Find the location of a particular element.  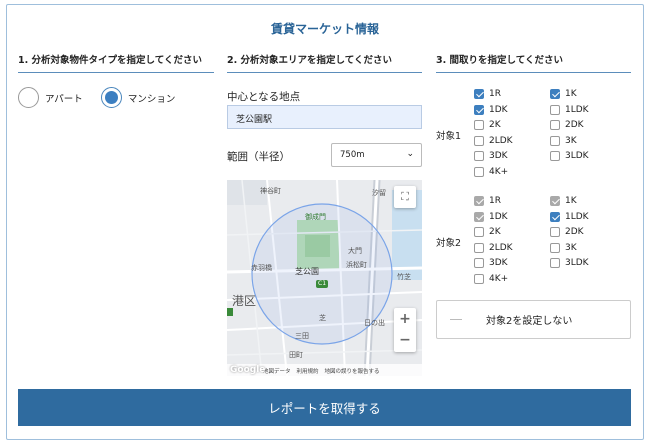

map-label-c1: C1 is located at coordinates (322, 283).